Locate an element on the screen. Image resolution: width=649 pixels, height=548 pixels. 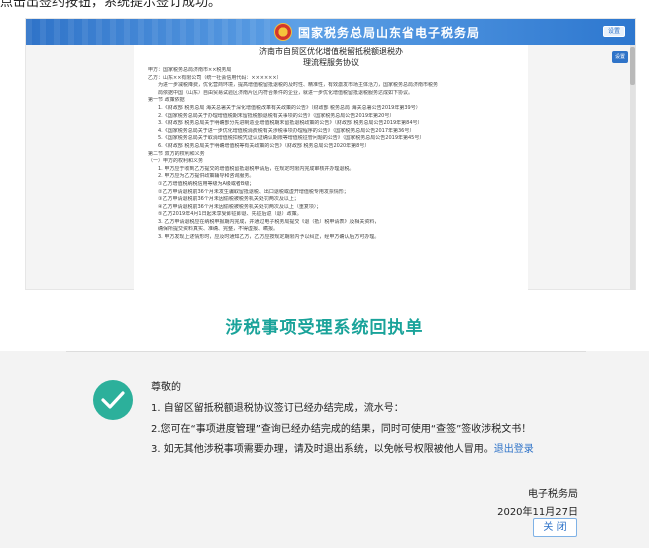
top-caption: 点击出签约按钮，系统提示签订成功。 is located at coordinates (111, 5).